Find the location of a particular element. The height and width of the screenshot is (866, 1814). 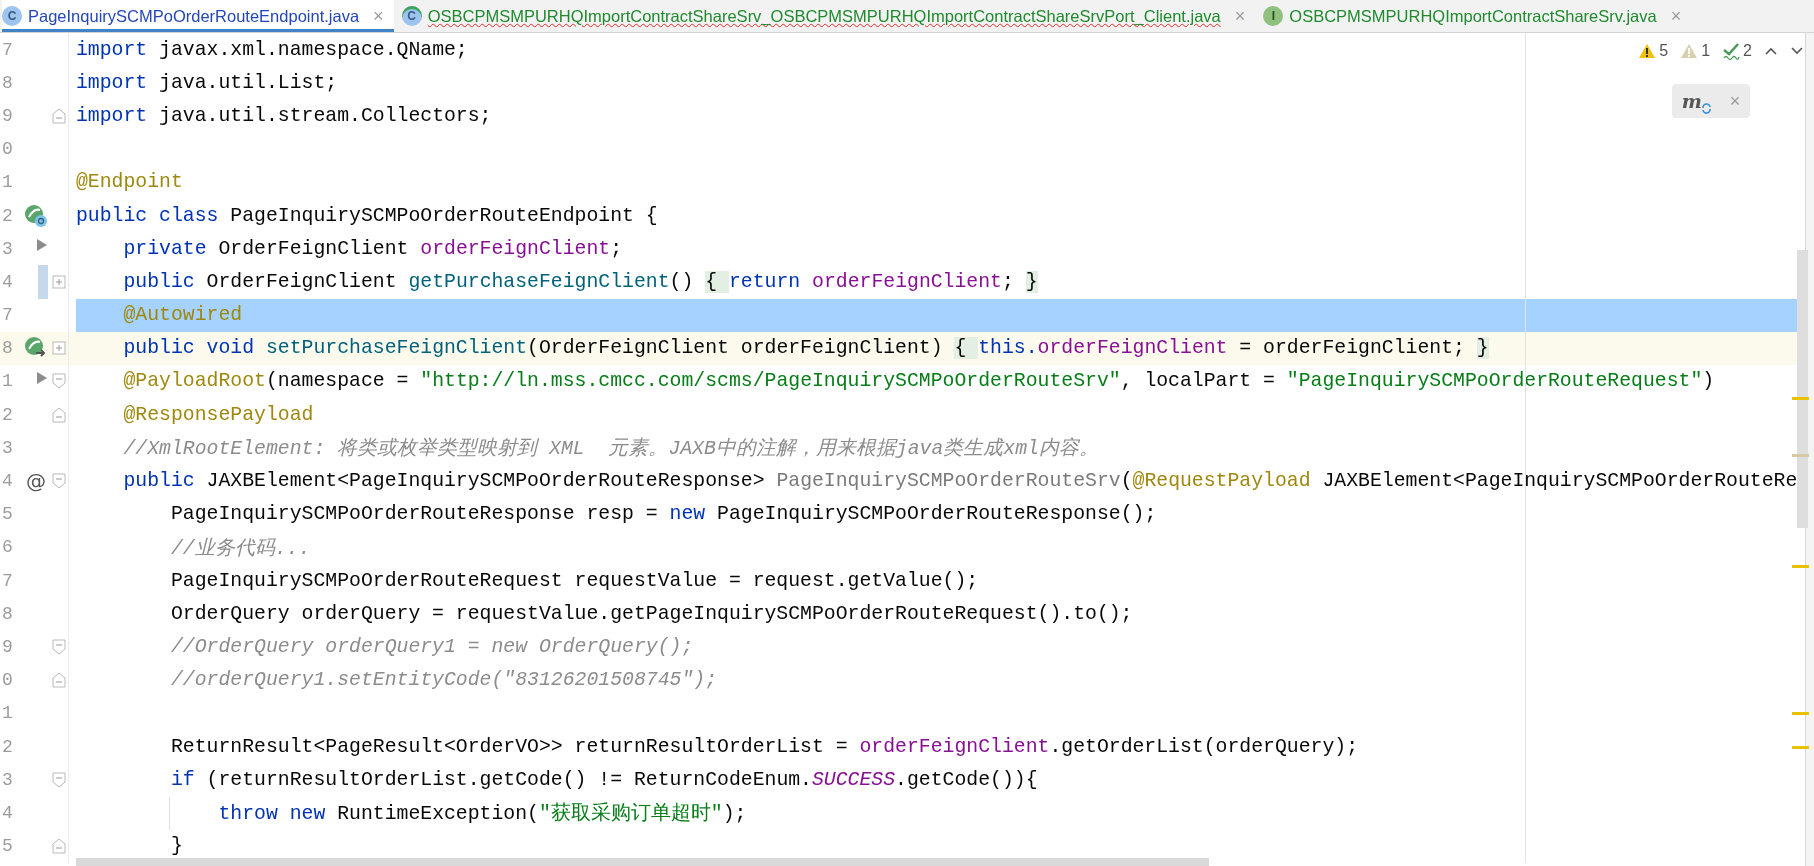

code-line: public class PageInquirySCMPoOrderRouteEndpoint { is located at coordinates (367, 215).